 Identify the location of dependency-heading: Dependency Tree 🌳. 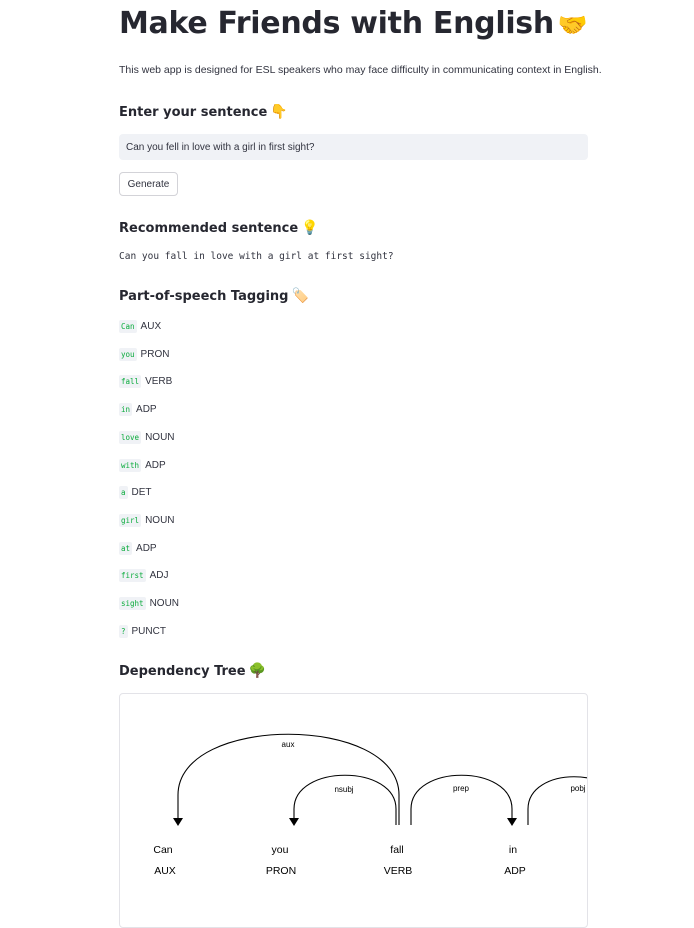
(192, 671).